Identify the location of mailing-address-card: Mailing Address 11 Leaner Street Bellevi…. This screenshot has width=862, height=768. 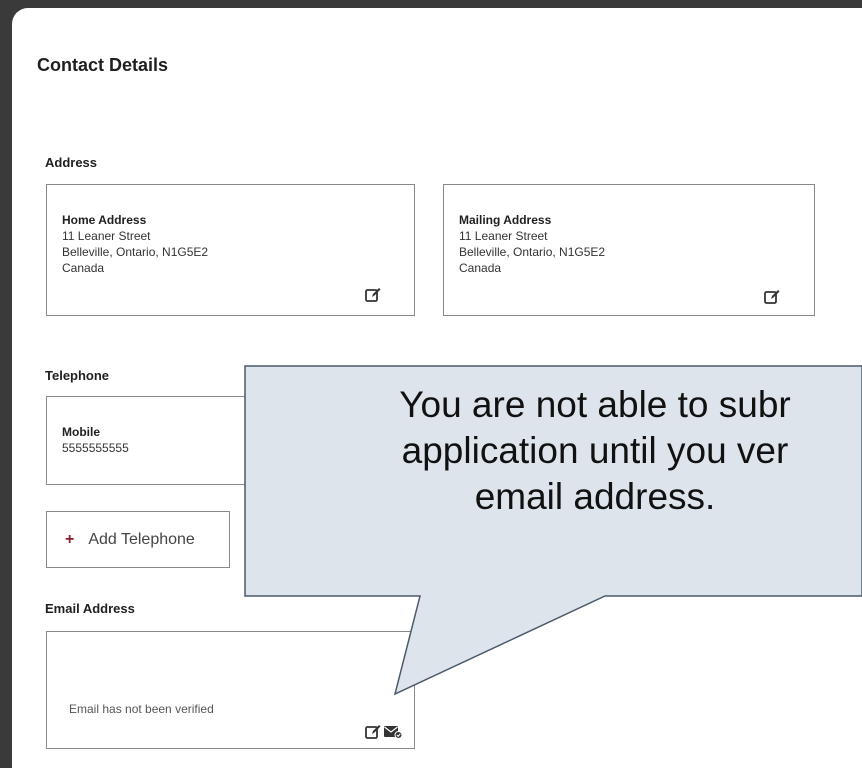
(629, 250).